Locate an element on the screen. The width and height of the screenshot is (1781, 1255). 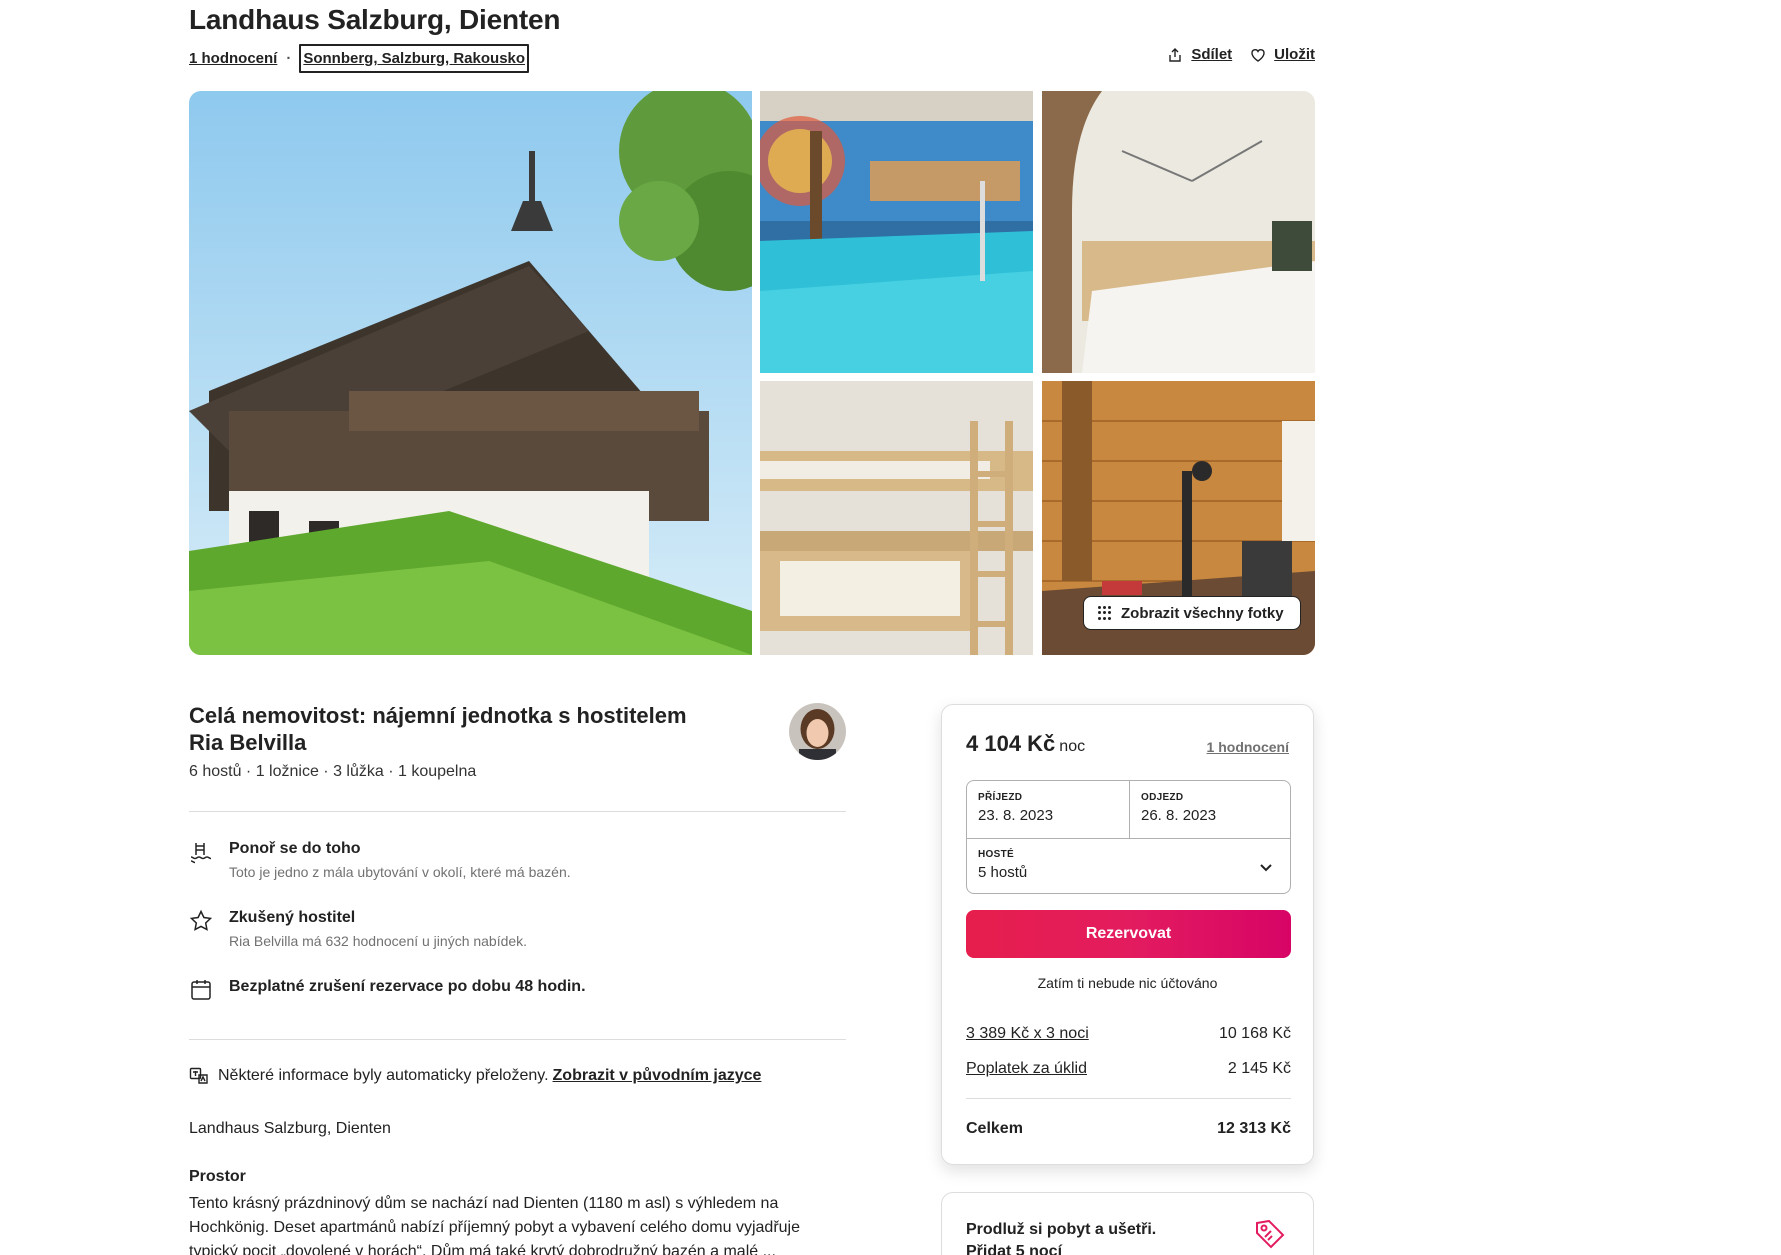
section-title: Prostor is located at coordinates (217, 1176).